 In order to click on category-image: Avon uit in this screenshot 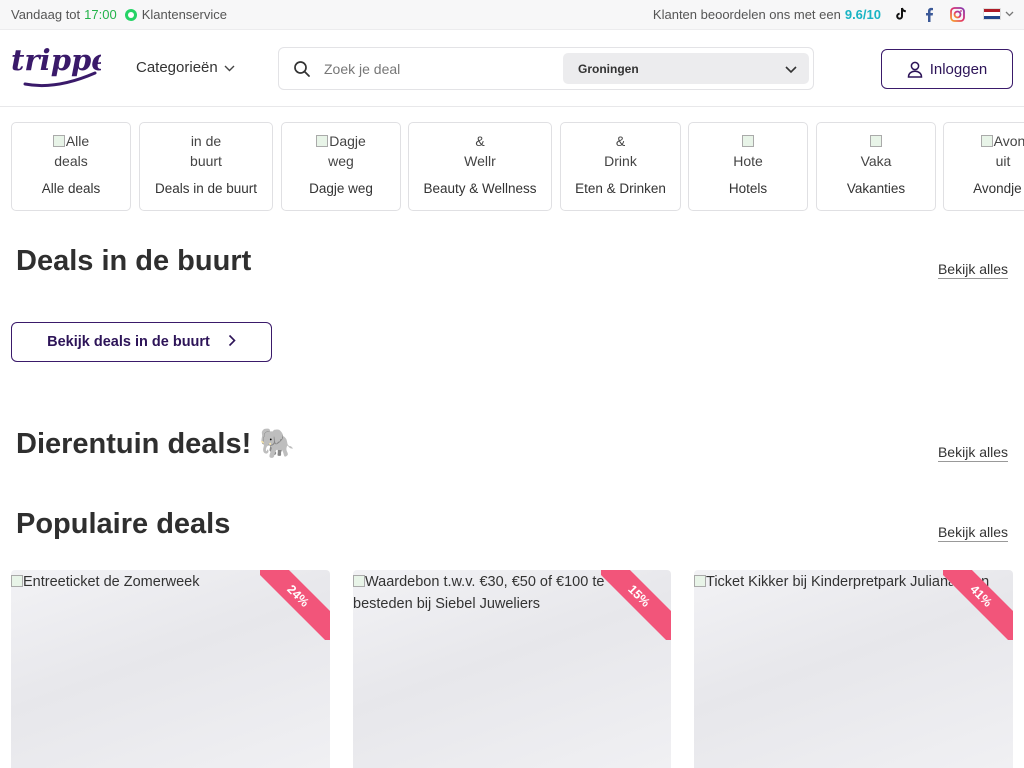, I will do `click(984, 152)`.